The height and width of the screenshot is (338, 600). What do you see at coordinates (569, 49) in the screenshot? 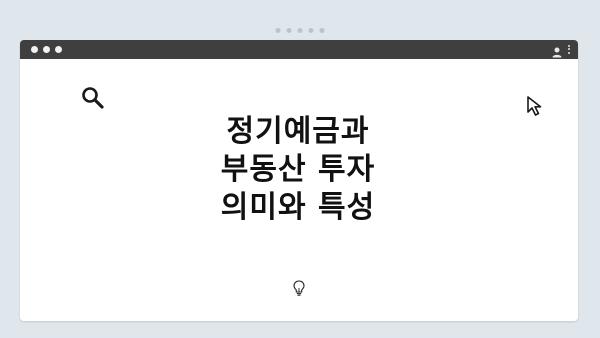
I see `kebab-menu-icon` at bounding box center [569, 49].